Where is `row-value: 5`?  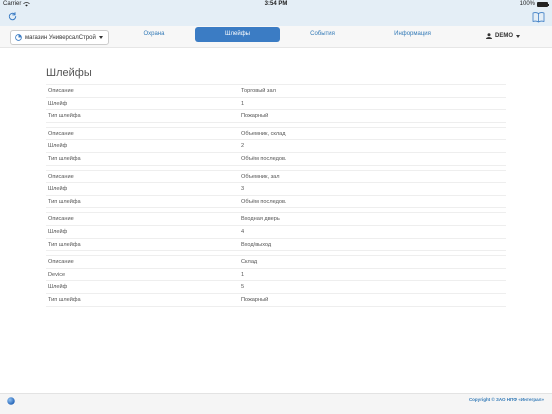
row-value: 5 is located at coordinates (243, 287).